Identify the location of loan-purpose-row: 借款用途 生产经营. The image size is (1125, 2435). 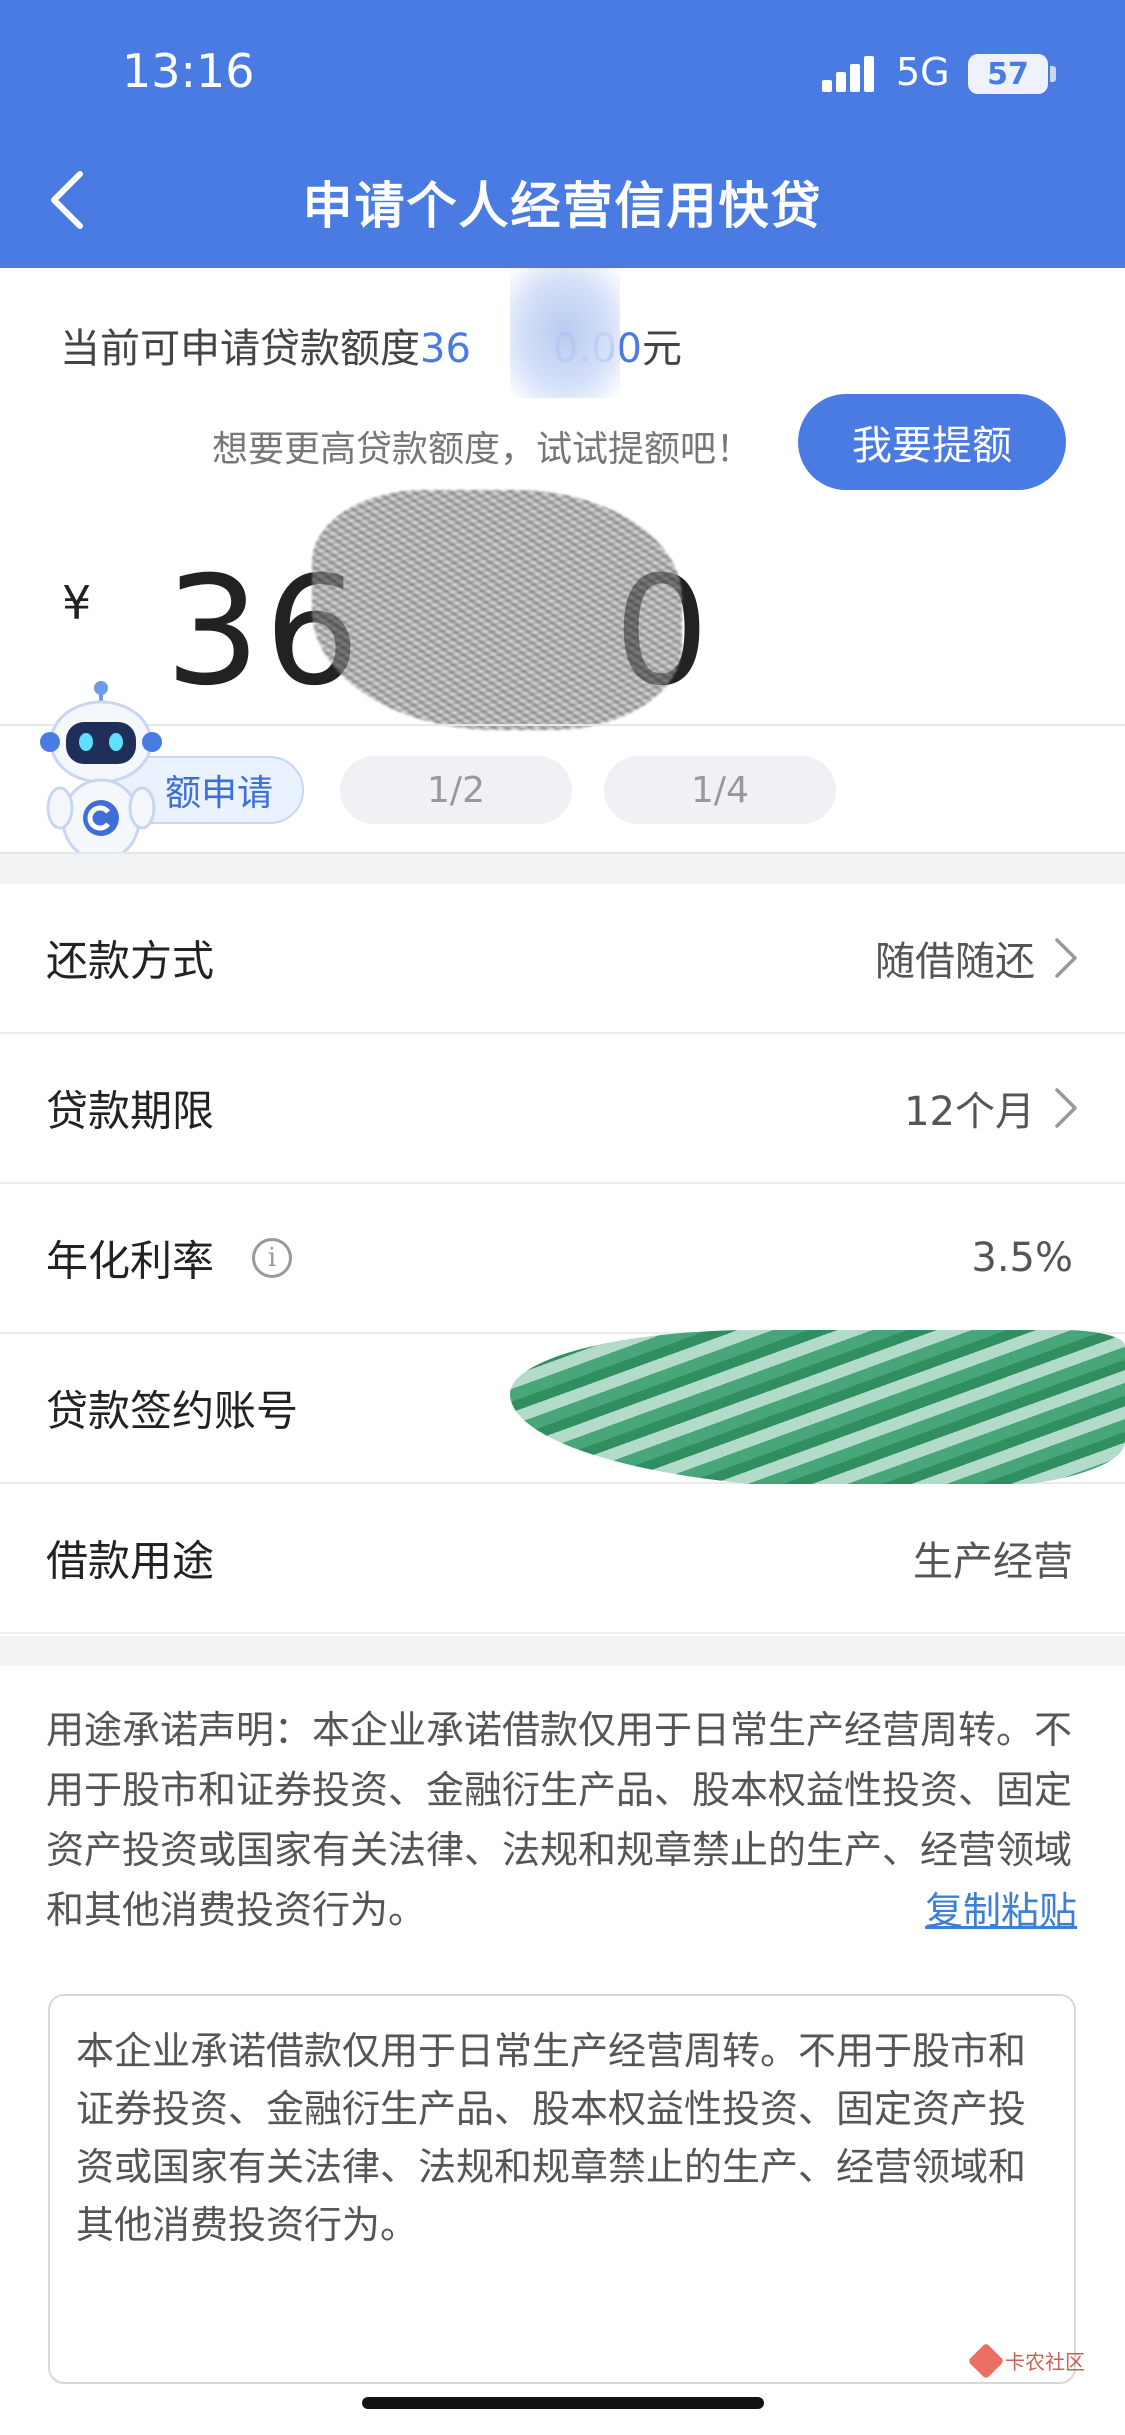
(562, 1559).